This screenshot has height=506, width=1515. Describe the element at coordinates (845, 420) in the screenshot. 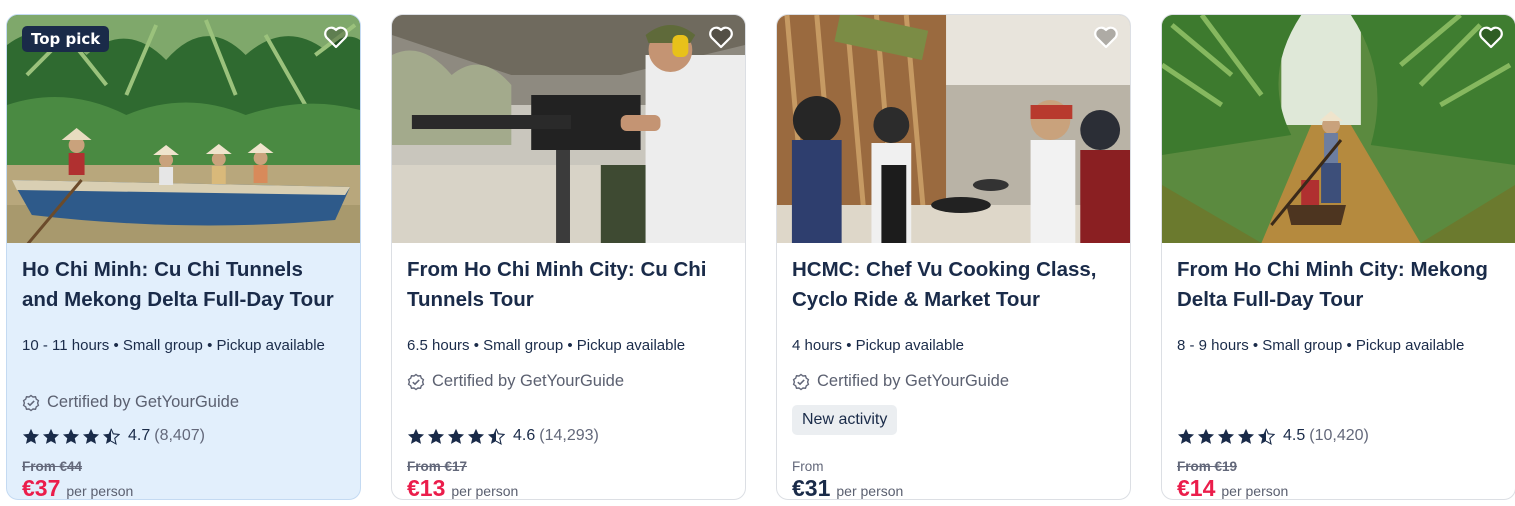

I see `new-activity-badge: New activity` at that location.